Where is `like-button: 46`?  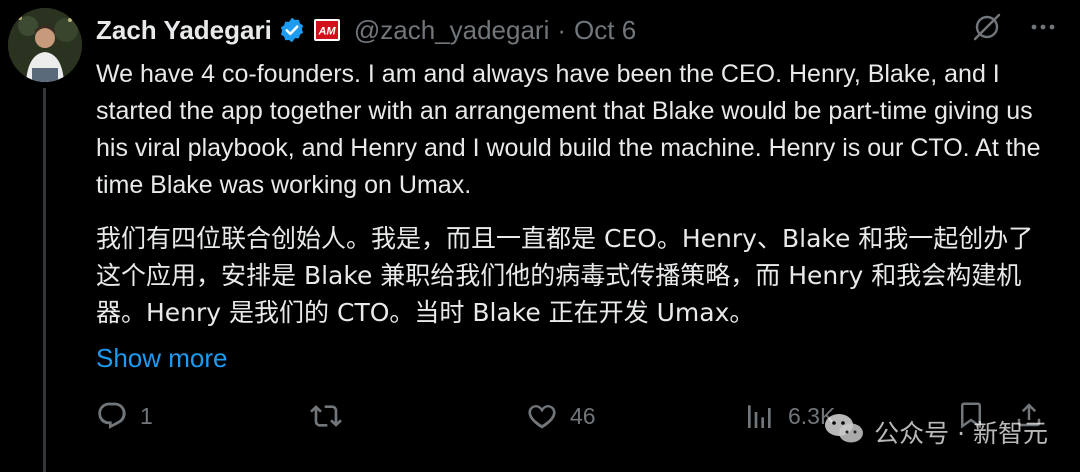 like-button: 46 is located at coordinates (561, 416).